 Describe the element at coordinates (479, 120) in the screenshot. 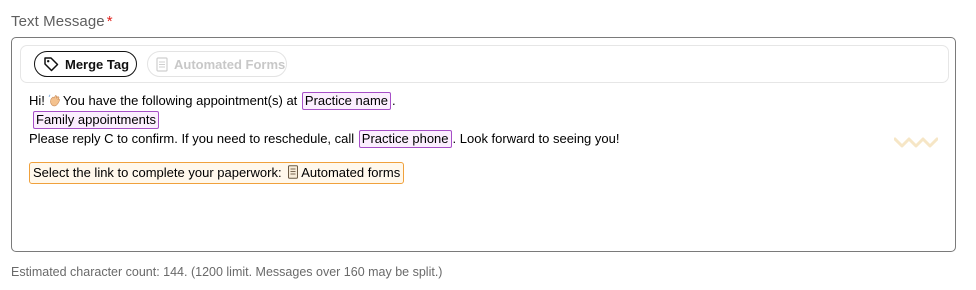

I see `message-line-2: Family appointments` at that location.